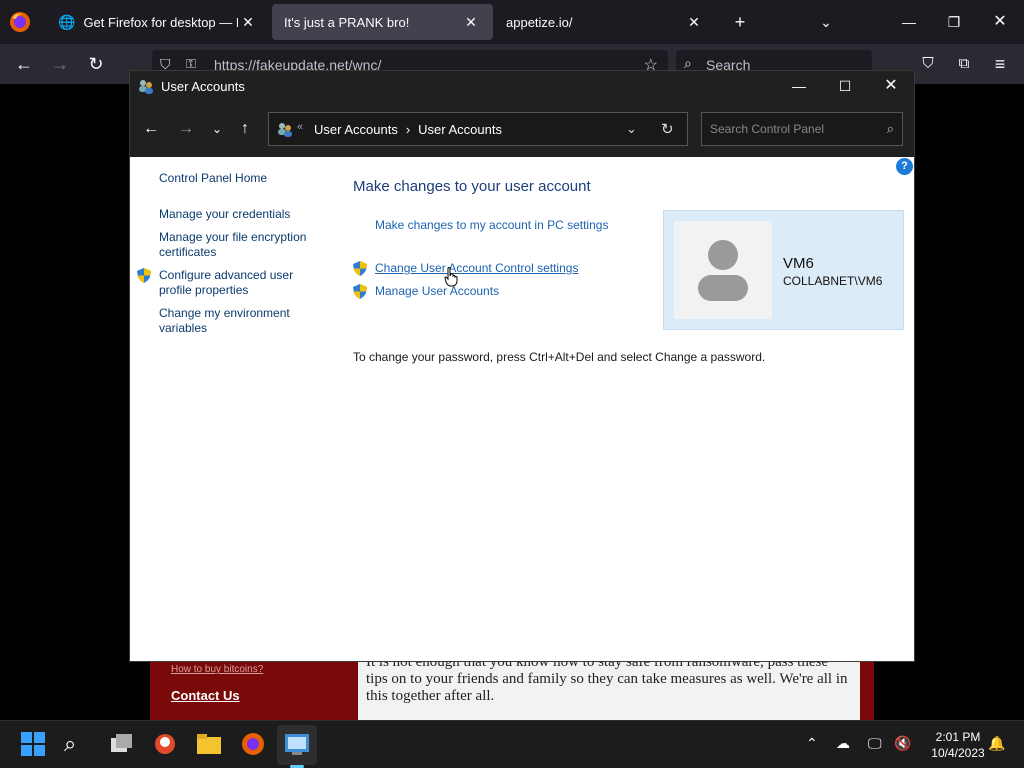 This screenshot has width=1024, height=768. I want to click on window-title-bar: User Accounts — ☐ ✕, so click(522, 86).